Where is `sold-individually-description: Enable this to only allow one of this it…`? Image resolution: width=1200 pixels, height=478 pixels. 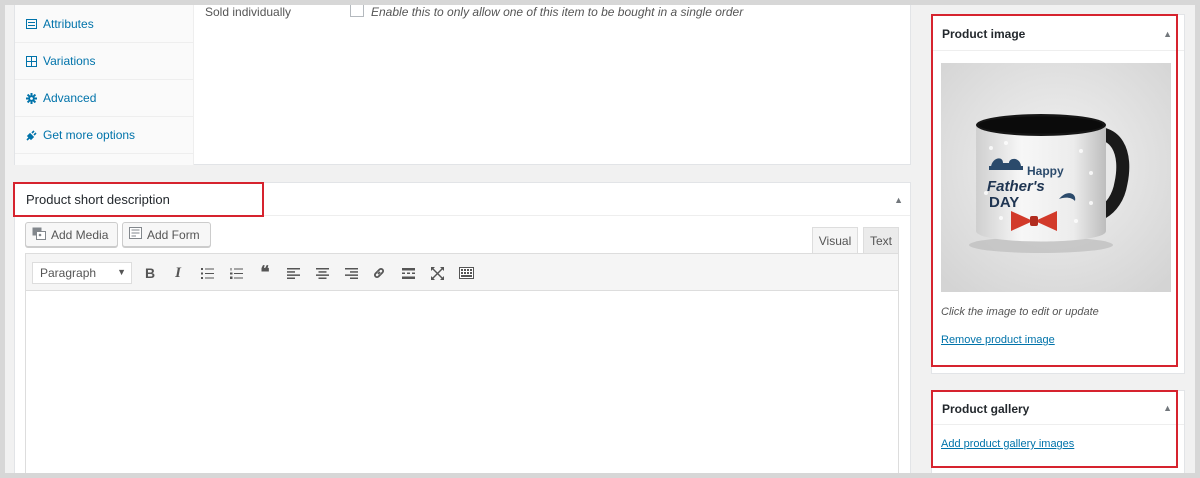
sold-individually-description: Enable this to only allow one of this it… is located at coordinates (557, 12).